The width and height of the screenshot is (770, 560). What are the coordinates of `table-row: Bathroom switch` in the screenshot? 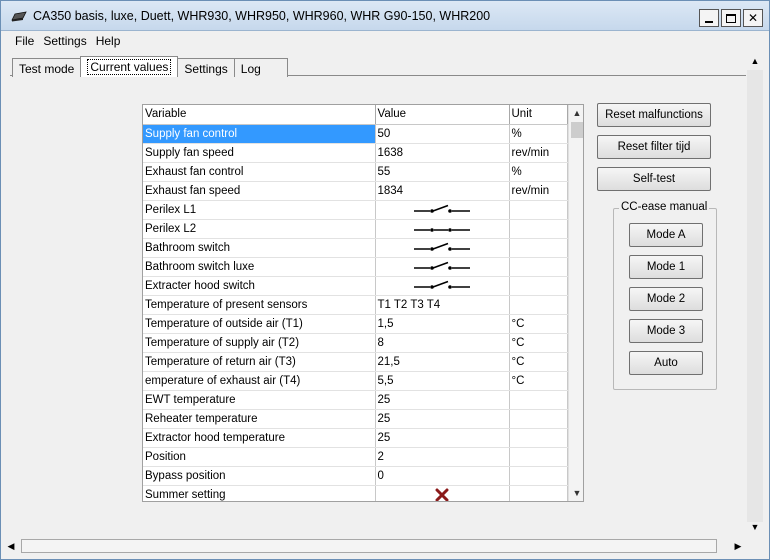 It's located at (355, 248).